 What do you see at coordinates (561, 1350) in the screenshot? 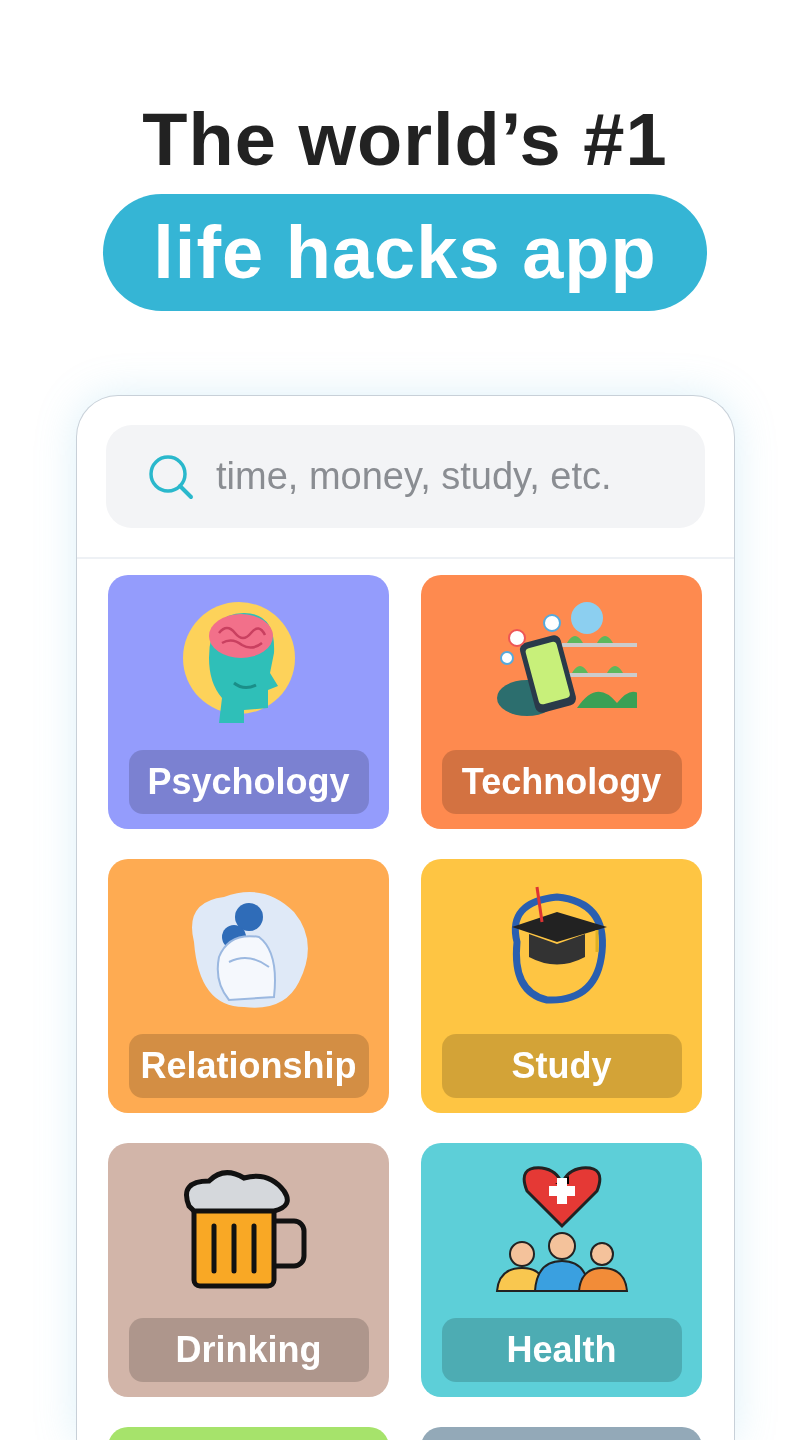
I see `category-label: Health` at bounding box center [561, 1350].